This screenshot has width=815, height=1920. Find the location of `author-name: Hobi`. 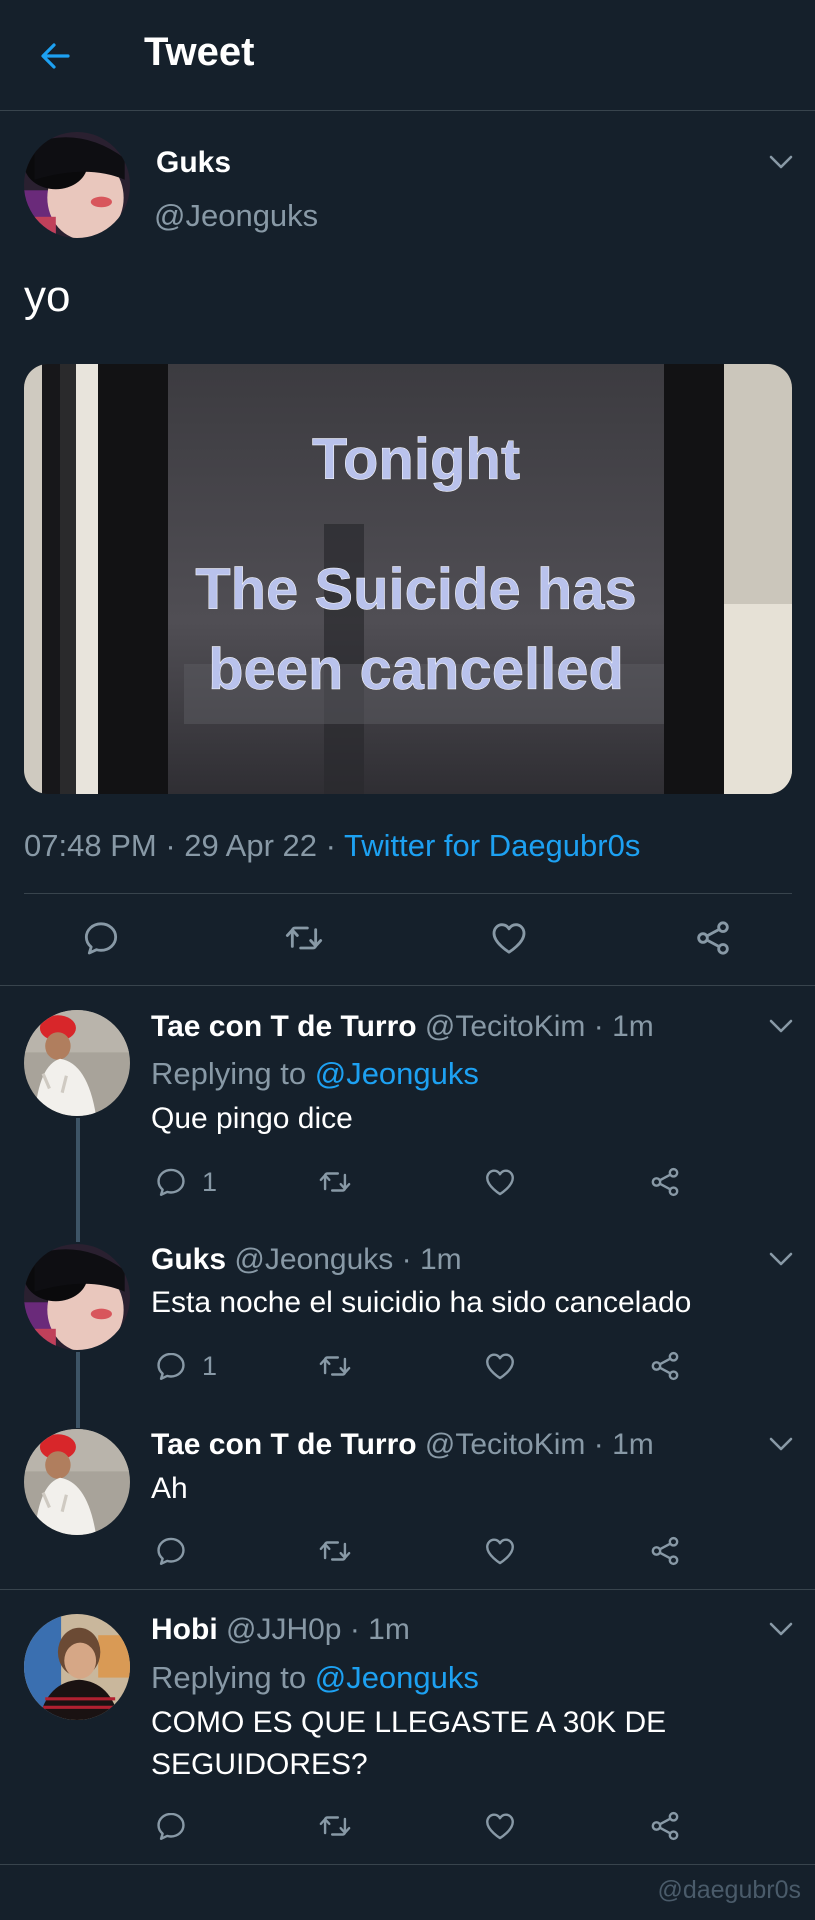

author-name: Hobi is located at coordinates (184, 1629).